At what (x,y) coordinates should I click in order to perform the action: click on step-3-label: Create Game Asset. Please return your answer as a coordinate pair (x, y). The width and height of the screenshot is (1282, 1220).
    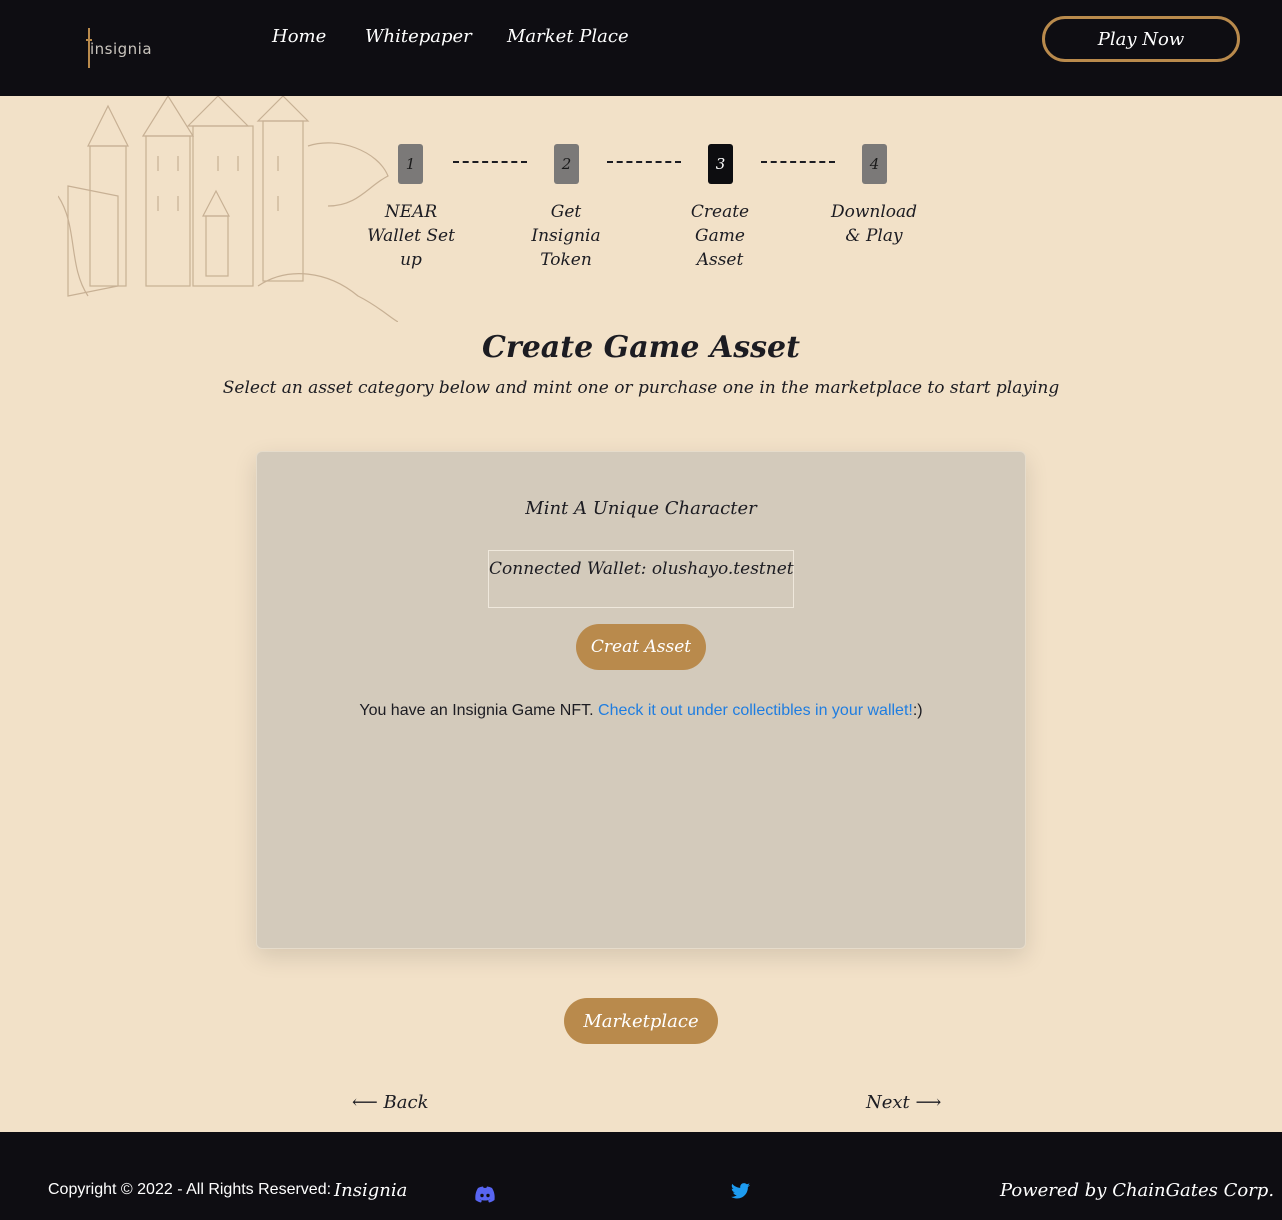
    Looking at the image, I should click on (720, 236).